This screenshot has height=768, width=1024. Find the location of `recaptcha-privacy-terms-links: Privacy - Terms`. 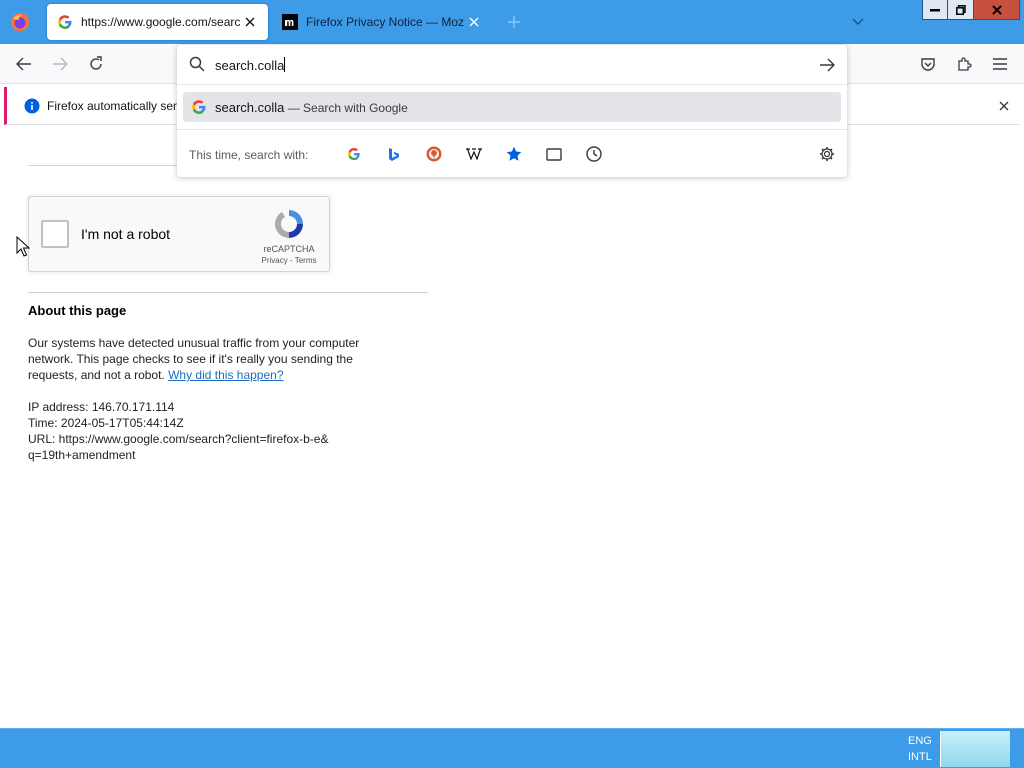

recaptcha-privacy-terms-links: Privacy - Terms is located at coordinates (289, 260).